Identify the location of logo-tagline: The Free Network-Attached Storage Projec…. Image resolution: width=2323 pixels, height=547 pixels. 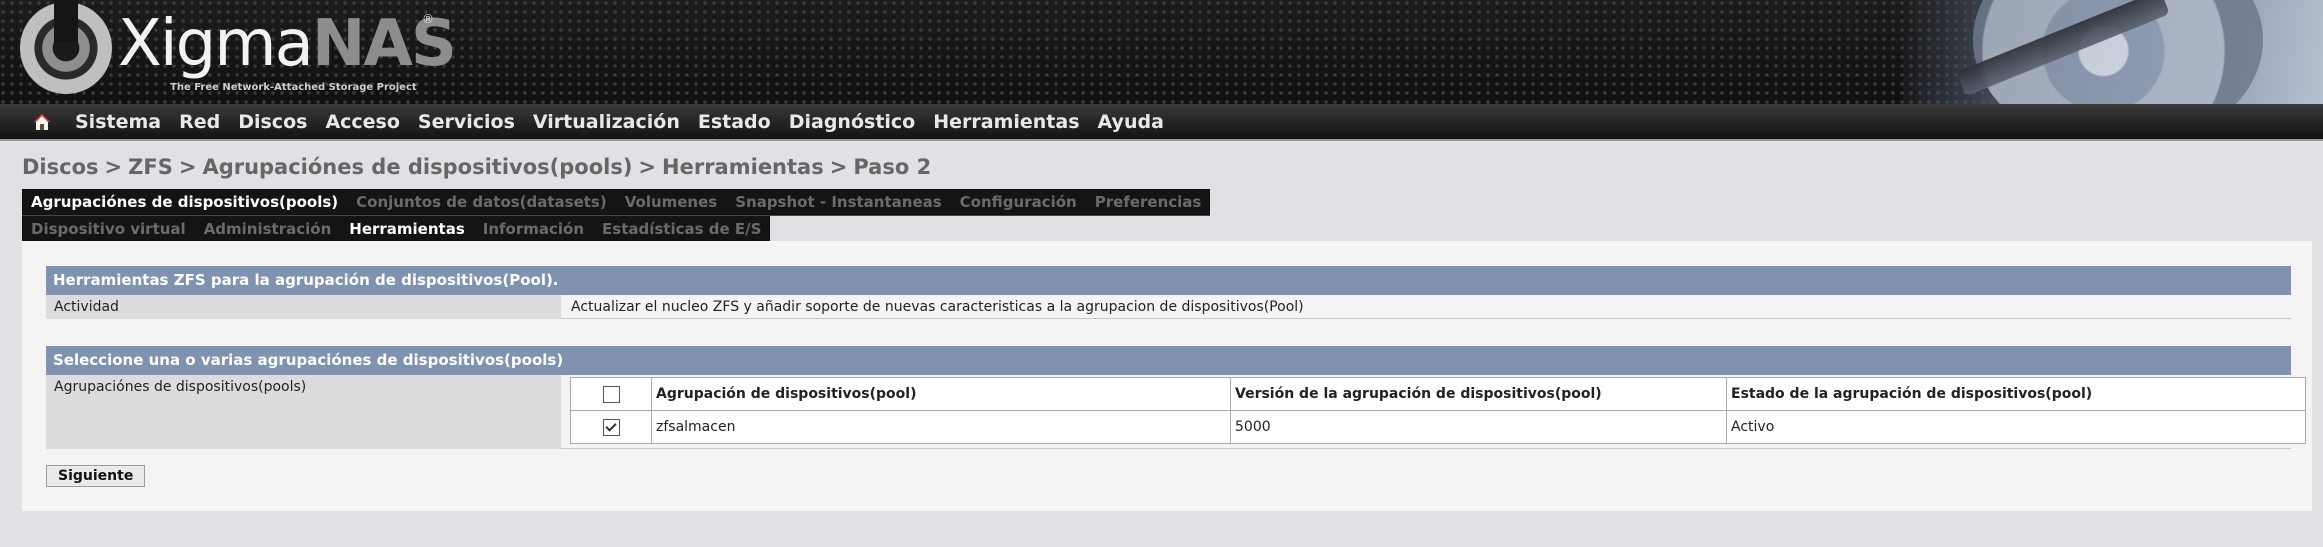
(293, 87).